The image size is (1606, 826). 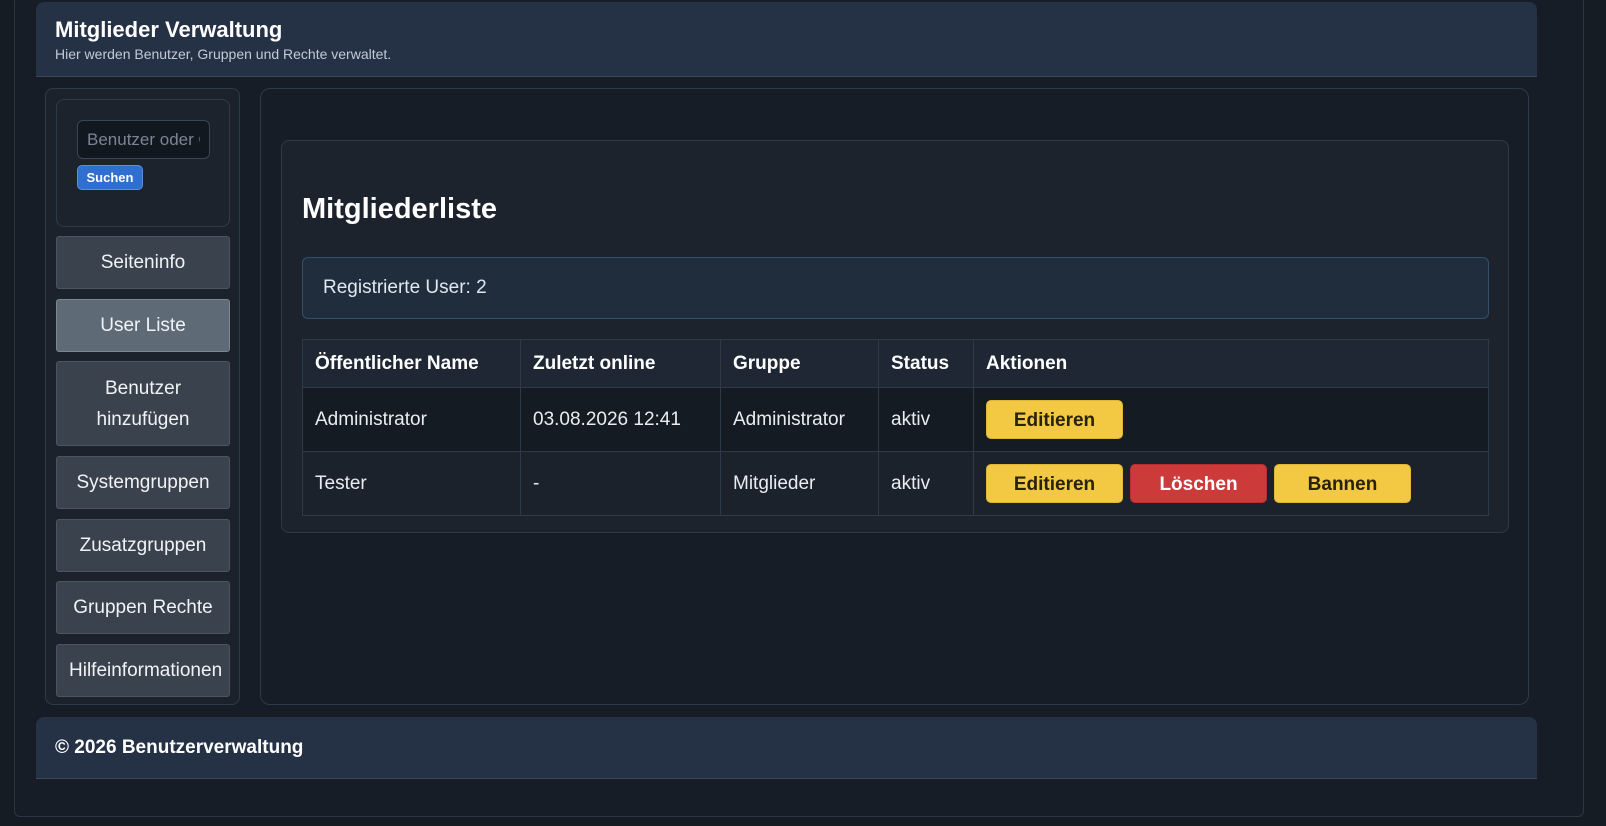 I want to click on sidebar-item-benutzer-hinzufuegen: Benutzer hinzufügen, so click(x=143, y=403).